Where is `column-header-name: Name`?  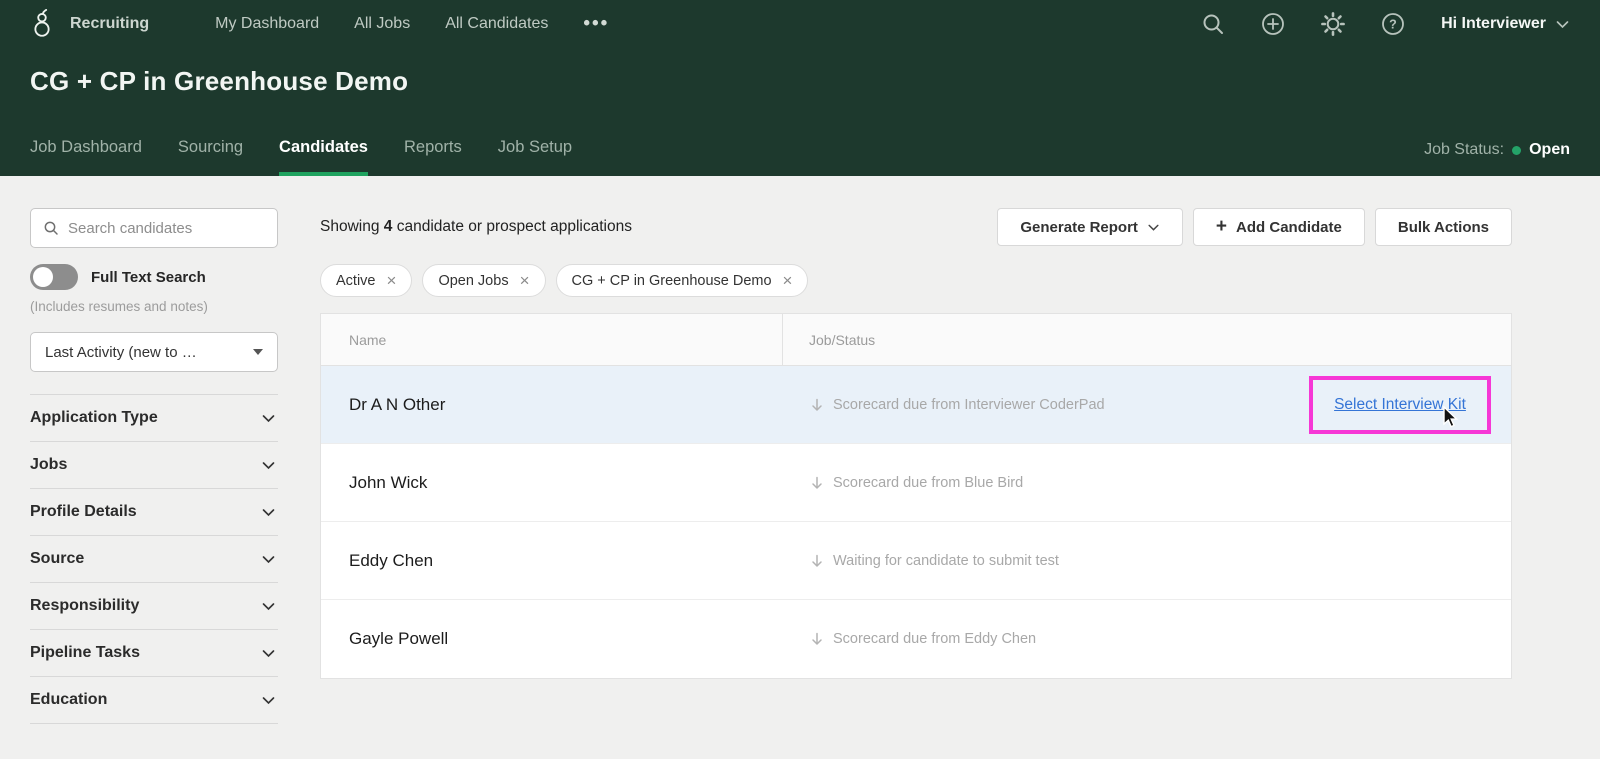 column-header-name: Name is located at coordinates (552, 339).